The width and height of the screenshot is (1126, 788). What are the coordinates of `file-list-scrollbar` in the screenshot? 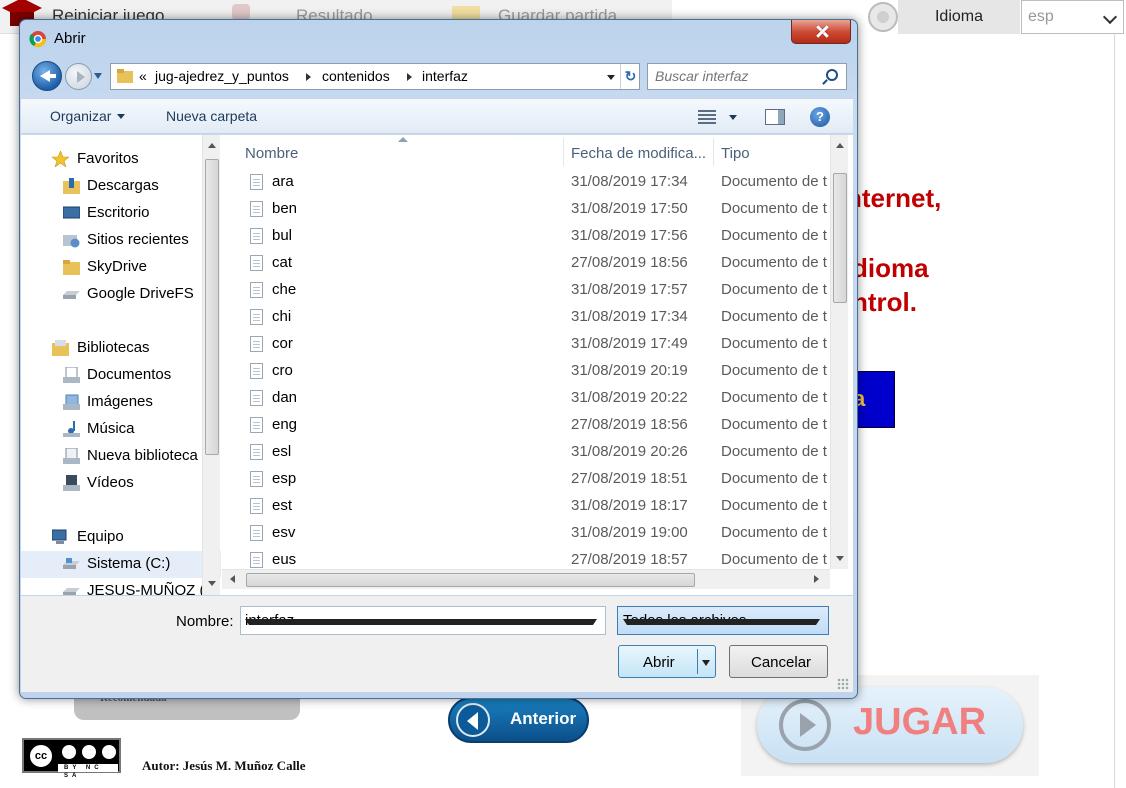 It's located at (839, 352).